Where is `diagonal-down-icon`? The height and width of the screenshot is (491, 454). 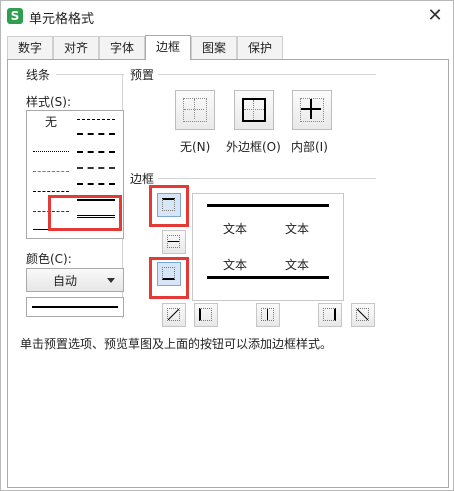 diagonal-down-icon is located at coordinates (362, 314).